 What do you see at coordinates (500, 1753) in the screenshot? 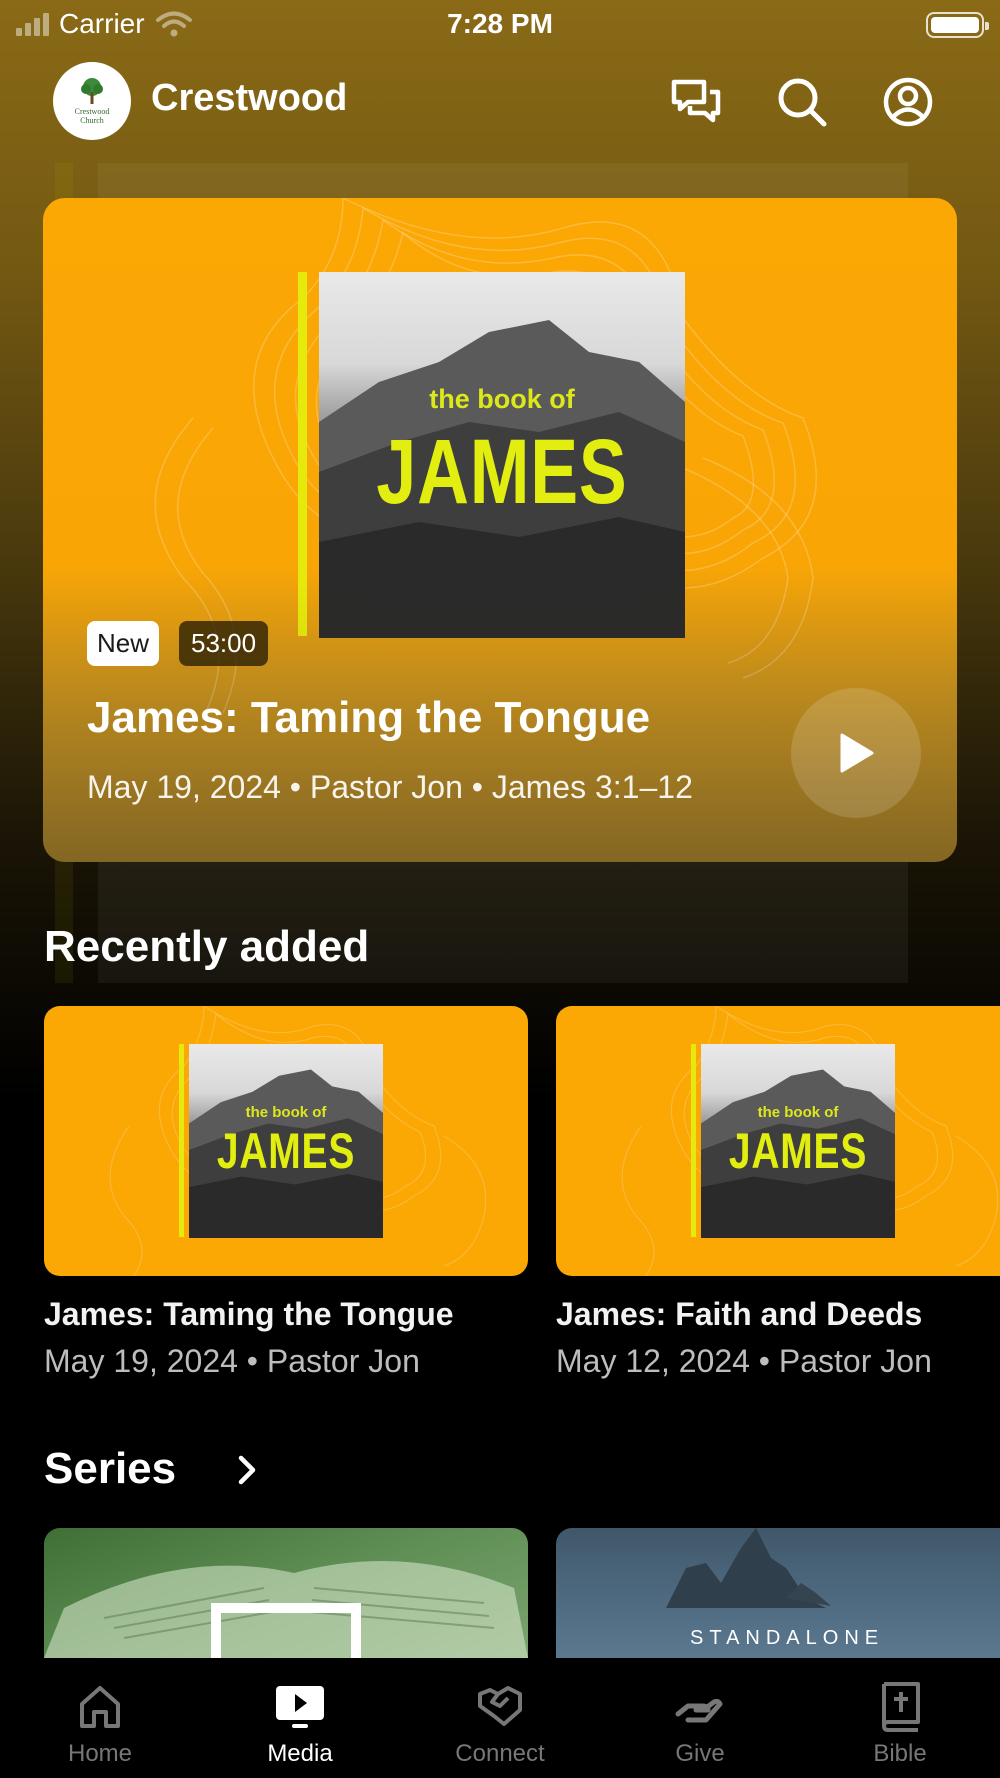
I see `tab-label: Connect` at bounding box center [500, 1753].